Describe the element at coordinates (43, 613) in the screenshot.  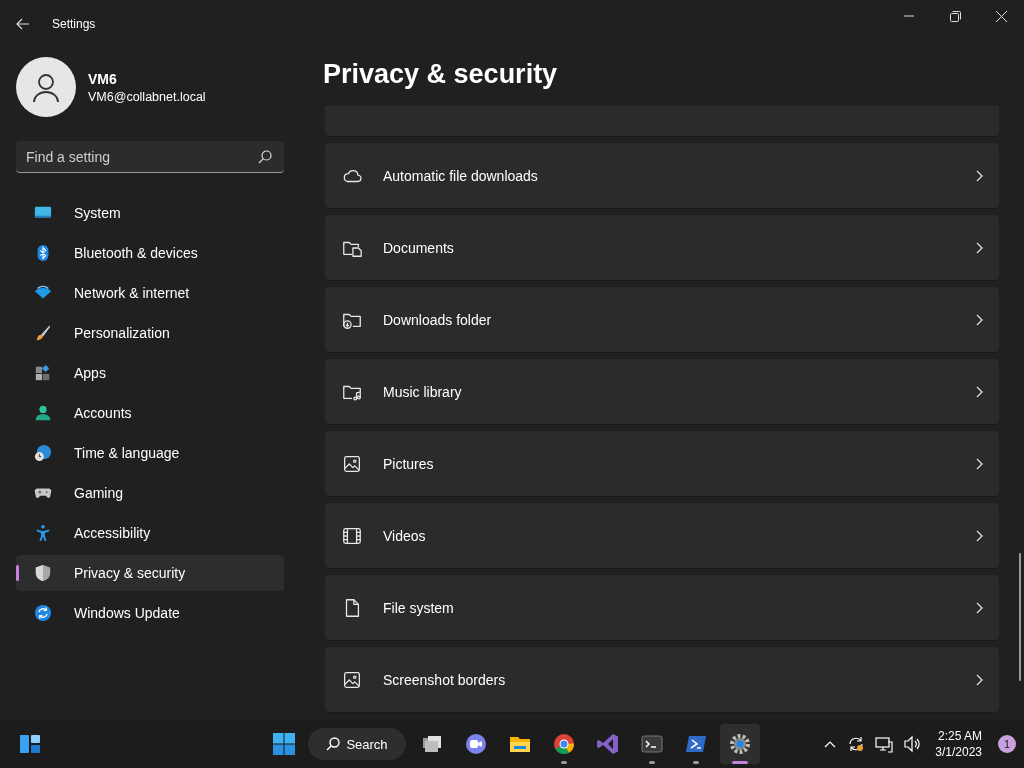
I see `update-icon` at that location.